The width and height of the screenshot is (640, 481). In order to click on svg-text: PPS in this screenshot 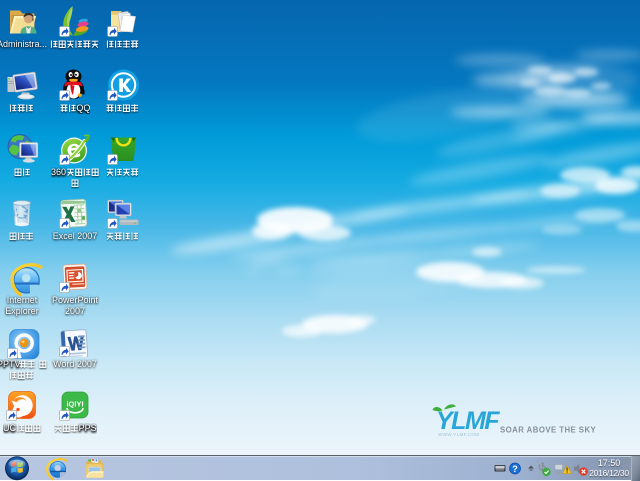, I will do `click(87, 428)`.